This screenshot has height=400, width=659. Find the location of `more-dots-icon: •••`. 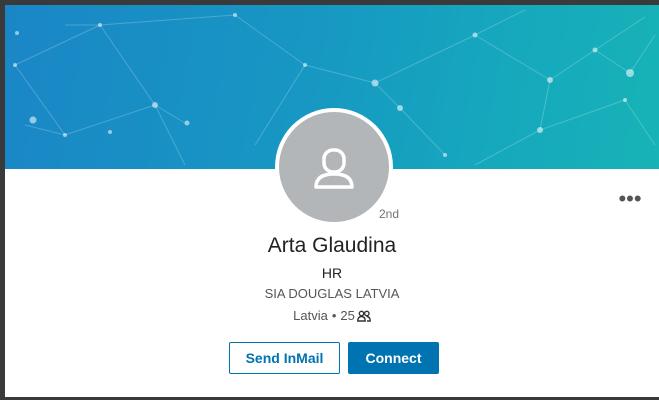

more-dots-icon: ••• is located at coordinates (630, 200).